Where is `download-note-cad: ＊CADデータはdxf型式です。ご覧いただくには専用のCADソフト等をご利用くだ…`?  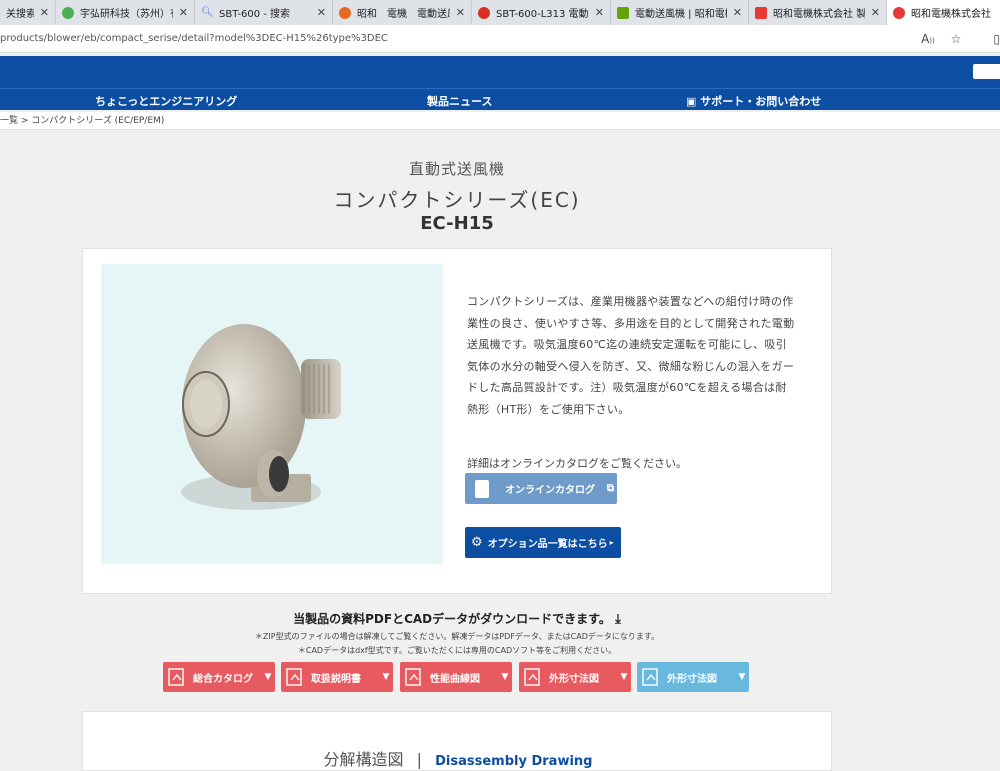 download-note-cad: ＊CADデータはdxf型式です。ご覧いただくには専用のCADソフト等をご利用くだ… is located at coordinates (457, 650).